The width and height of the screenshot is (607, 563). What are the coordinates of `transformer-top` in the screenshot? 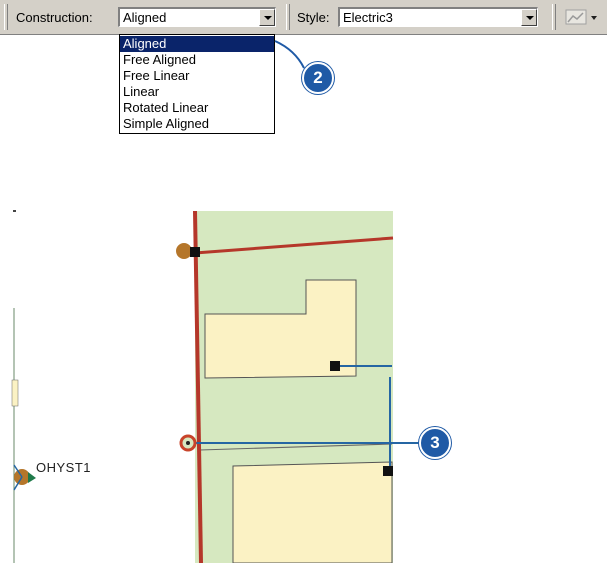 It's located at (195, 252).